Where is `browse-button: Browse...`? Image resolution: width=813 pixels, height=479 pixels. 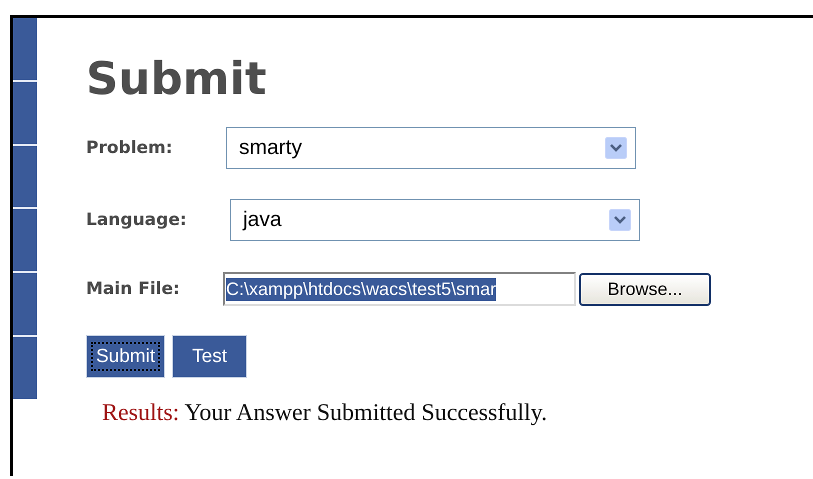
browse-button: Browse... is located at coordinates (645, 289).